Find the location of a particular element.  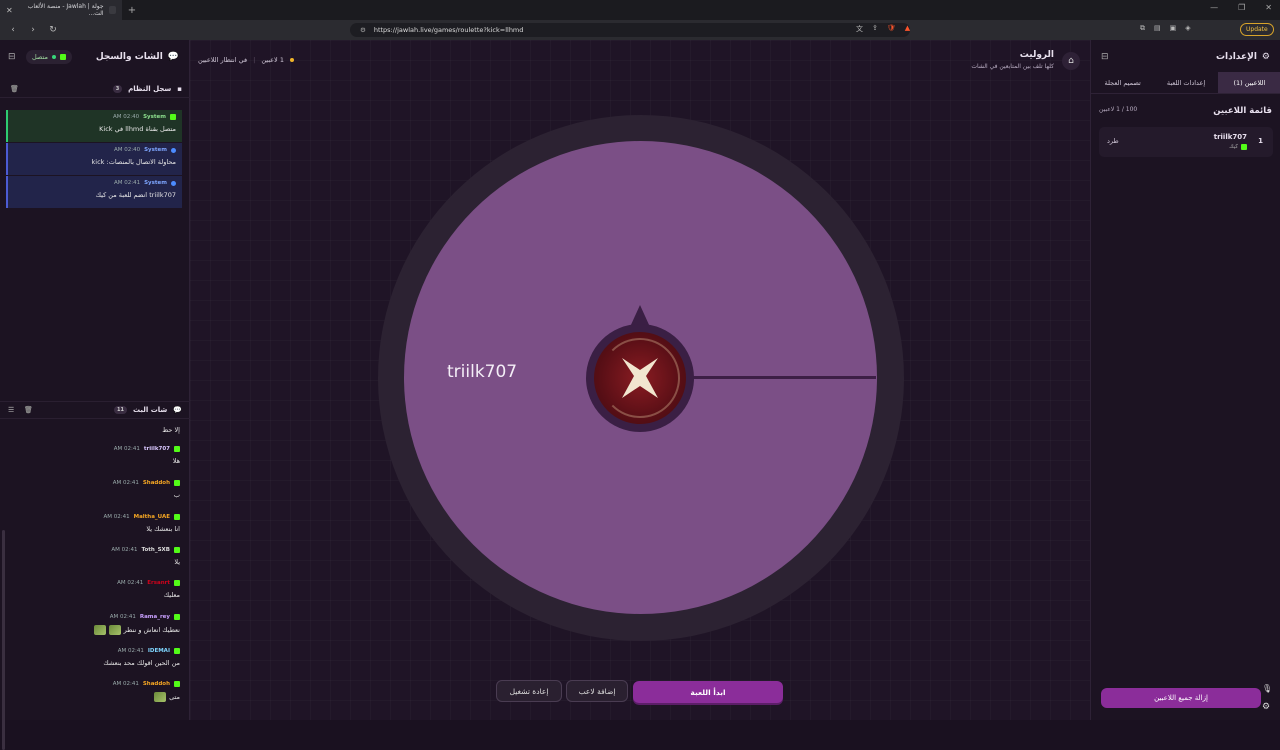

close-window-icon: ✕ is located at coordinates (1268, 7).